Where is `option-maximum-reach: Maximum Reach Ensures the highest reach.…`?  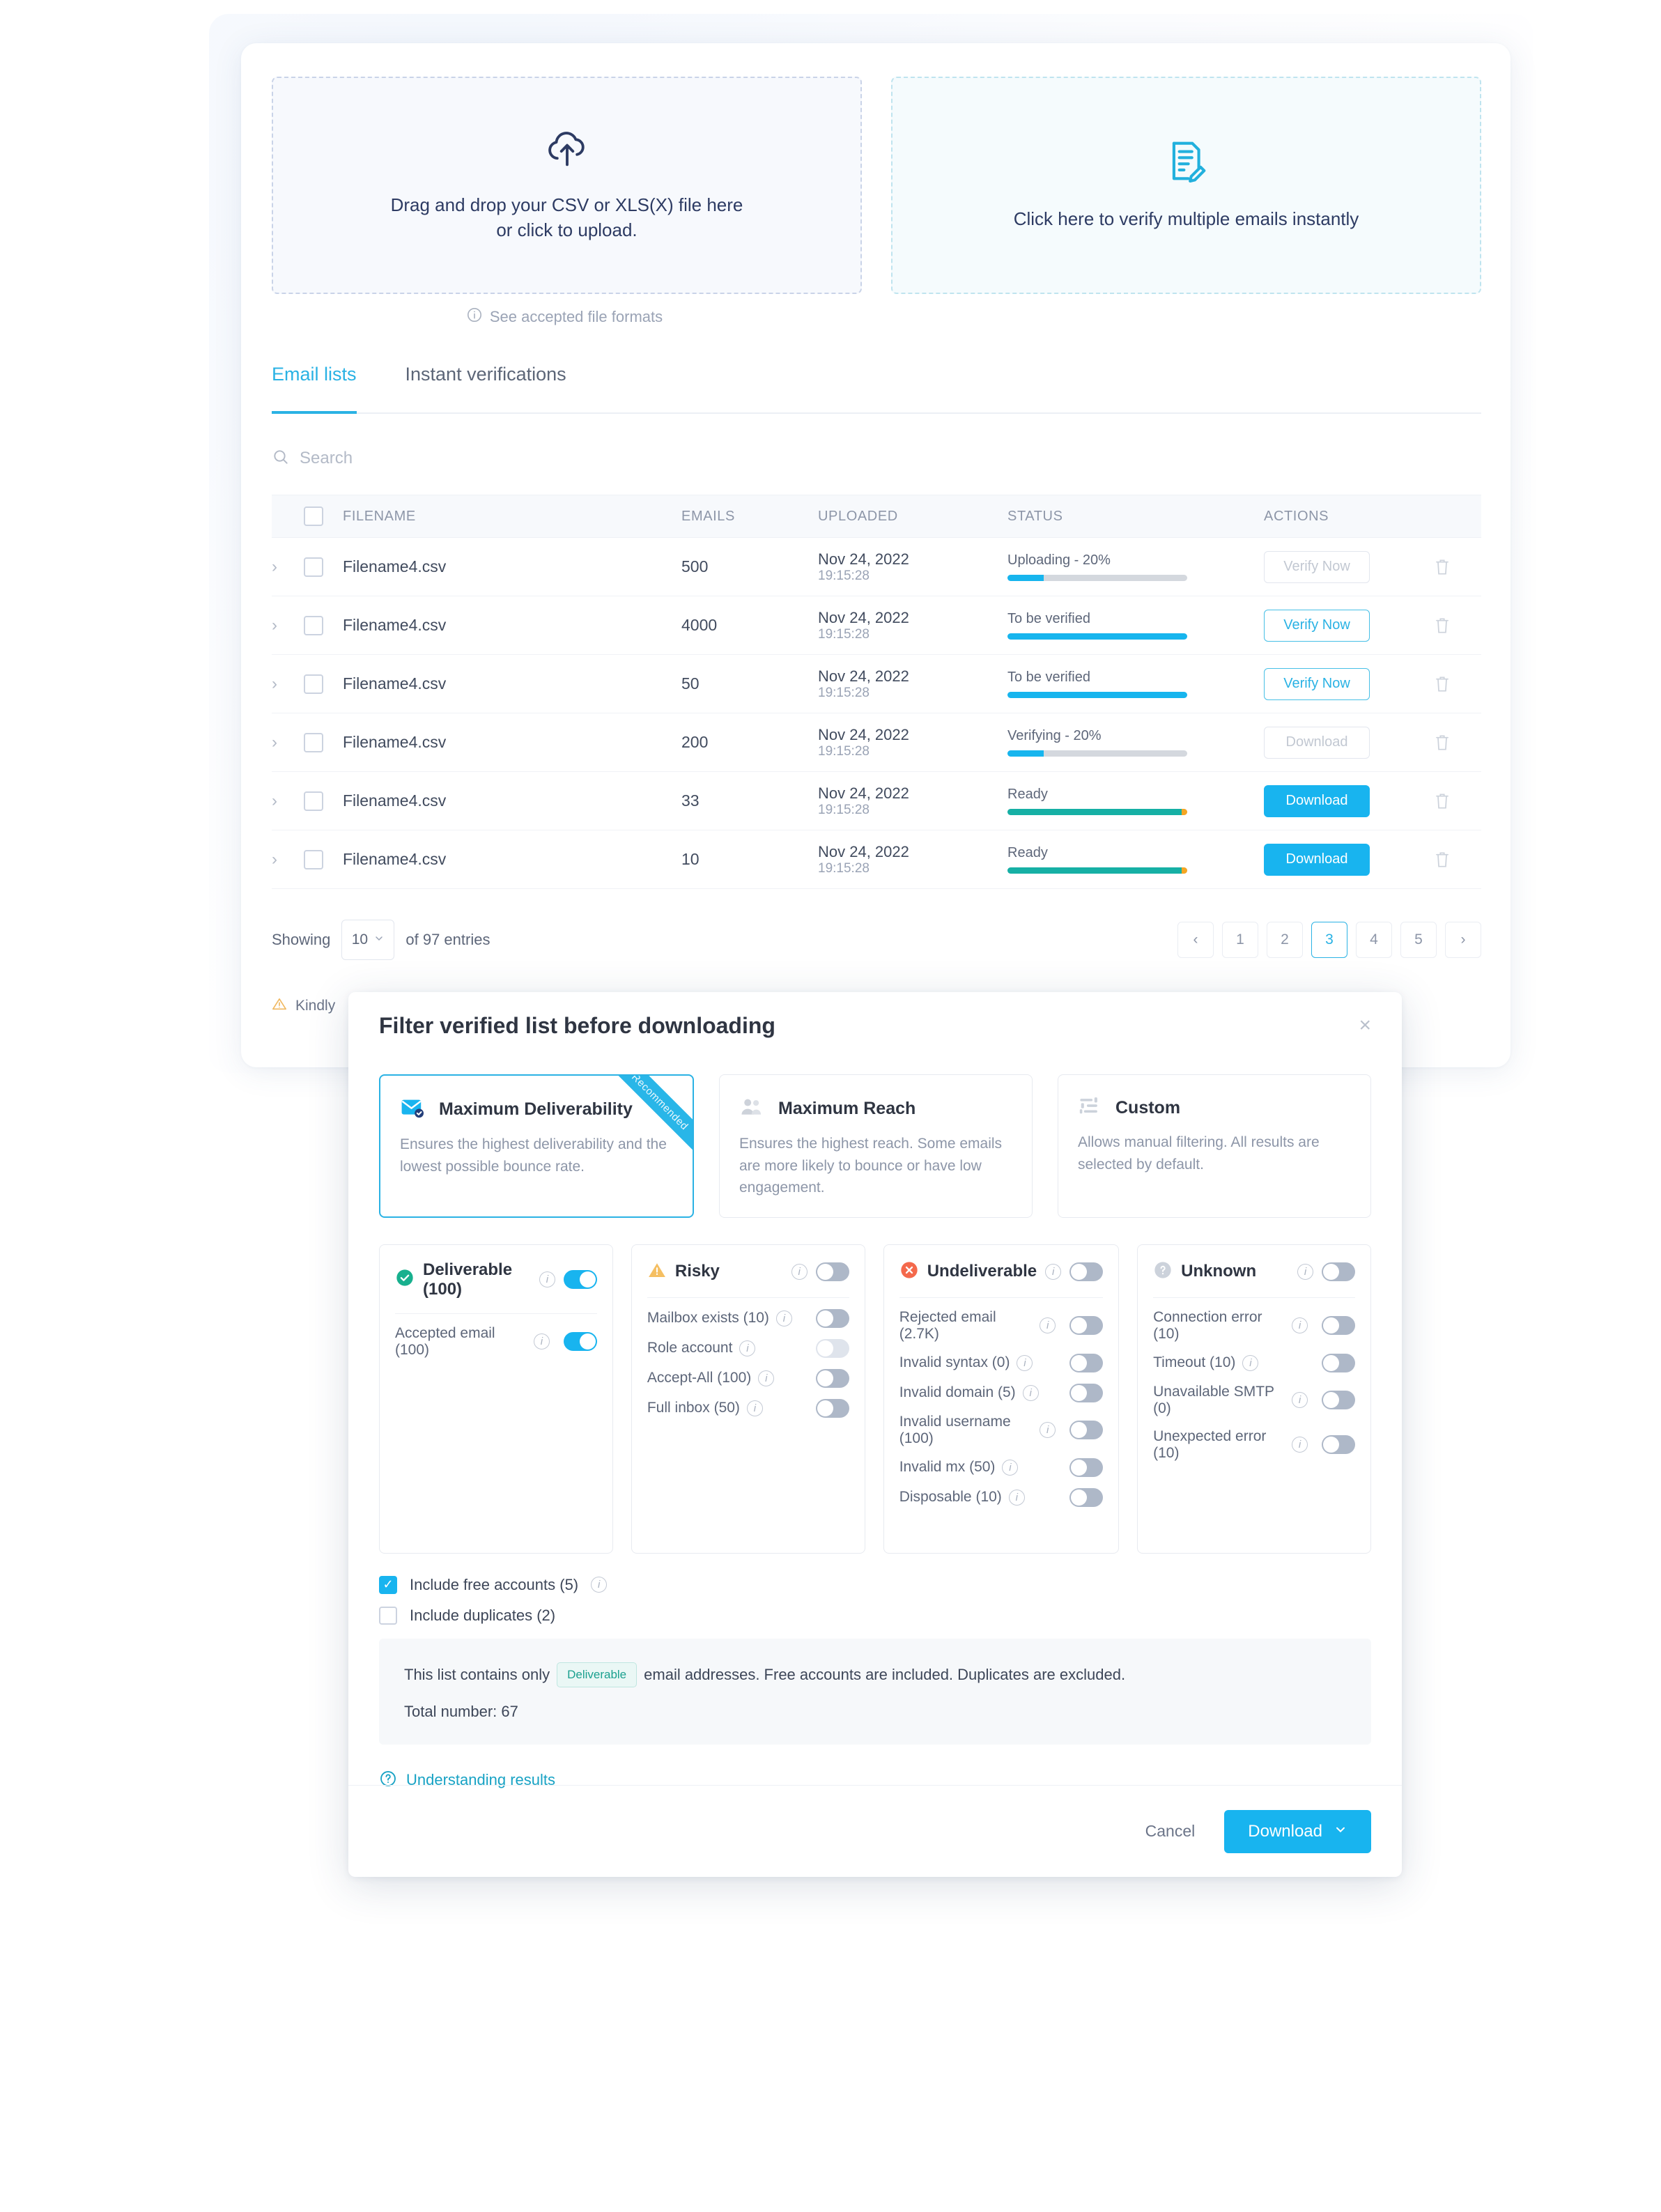 option-maximum-reach: Maximum Reach Ensures the highest reach.… is located at coordinates (876, 1146).